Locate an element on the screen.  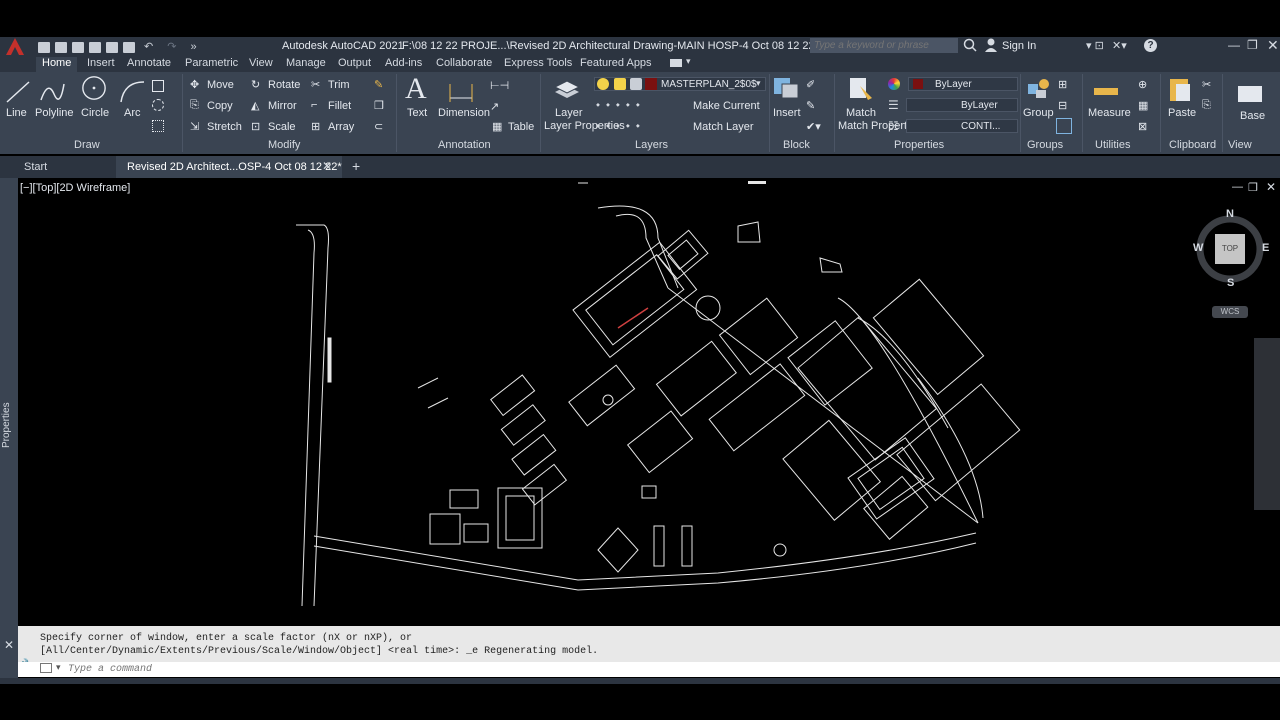
viewcube-west: W is located at coordinates (1198, 248).